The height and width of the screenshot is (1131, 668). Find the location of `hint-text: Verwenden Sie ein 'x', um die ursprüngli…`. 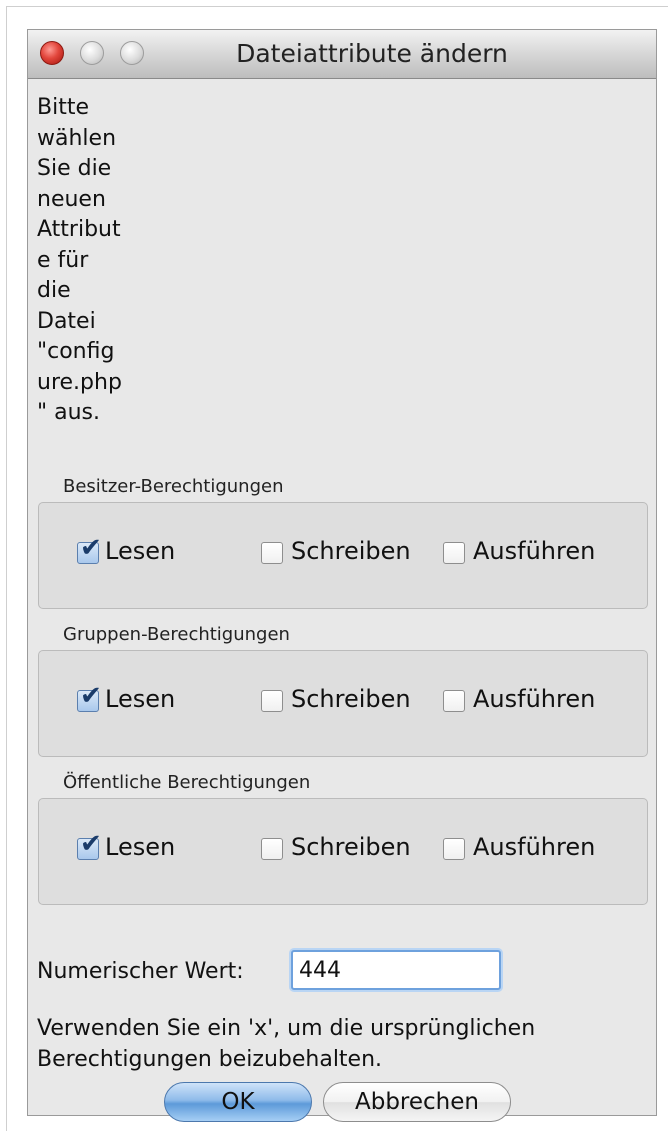

hint-text: Verwenden Sie ein 'x', um die ursprüngli… is located at coordinates (286, 1044).